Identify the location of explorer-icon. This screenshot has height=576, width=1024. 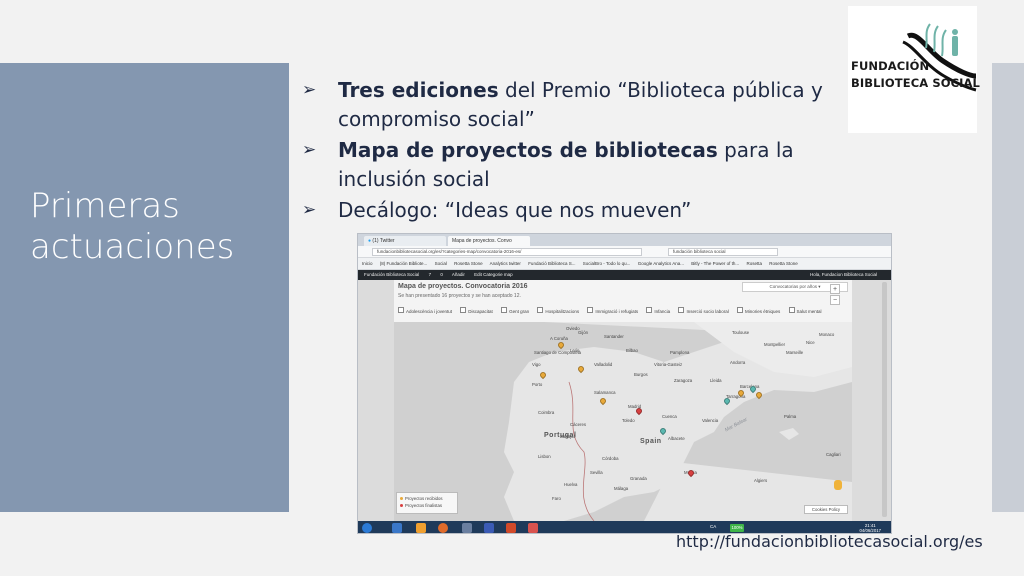
(467, 528).